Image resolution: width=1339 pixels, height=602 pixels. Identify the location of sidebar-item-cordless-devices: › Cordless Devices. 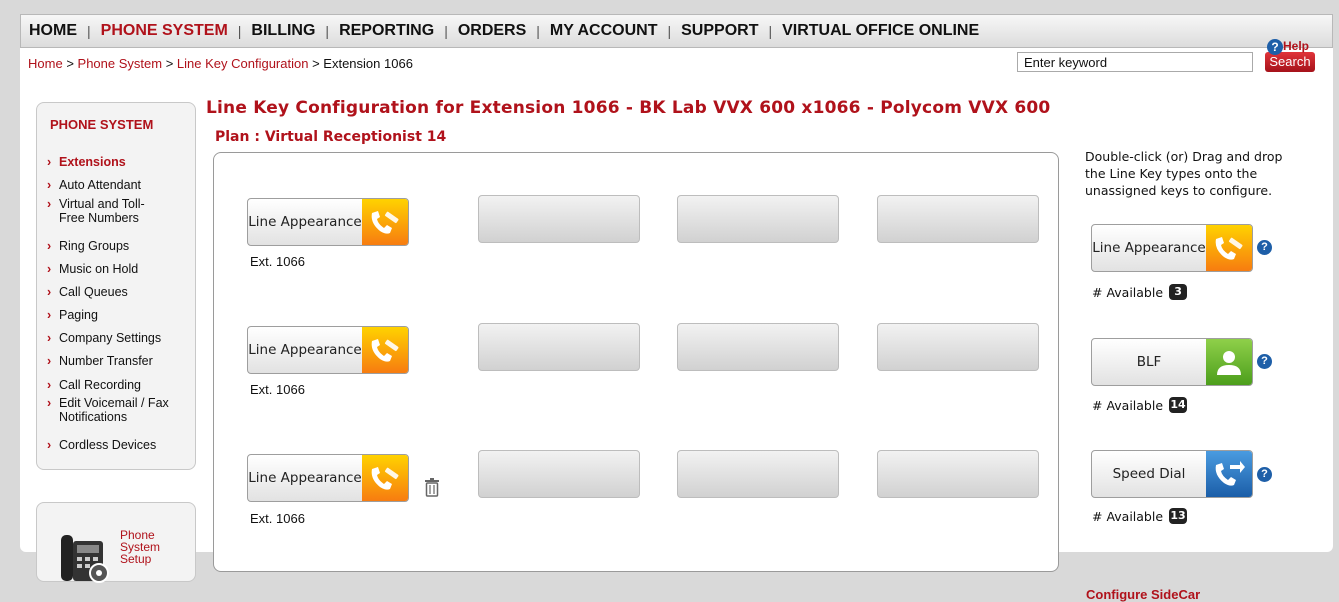
(101, 445).